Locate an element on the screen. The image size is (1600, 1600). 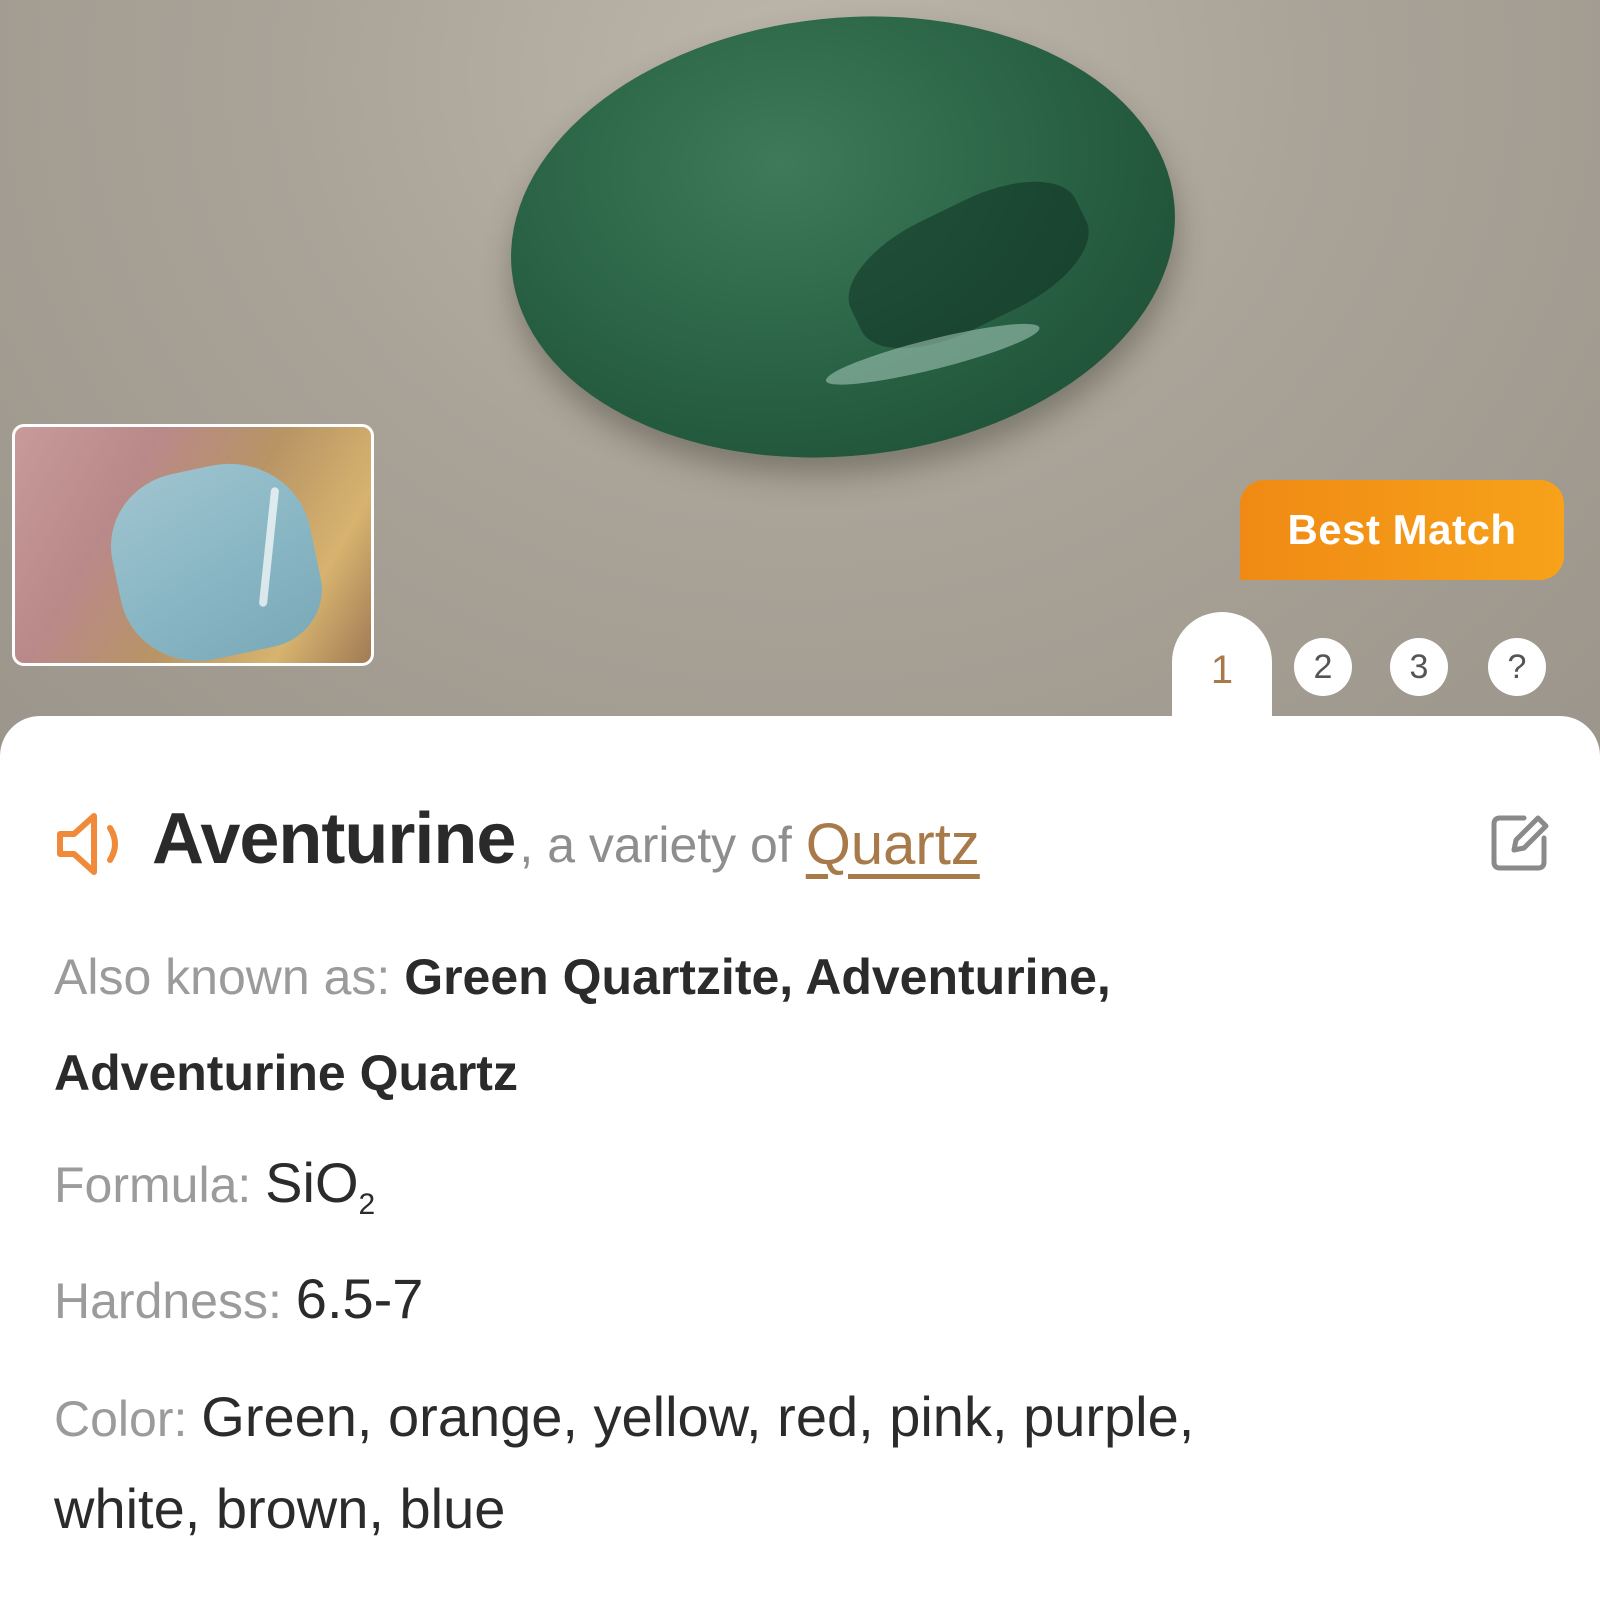
gem-image is located at coordinates (843, 245).